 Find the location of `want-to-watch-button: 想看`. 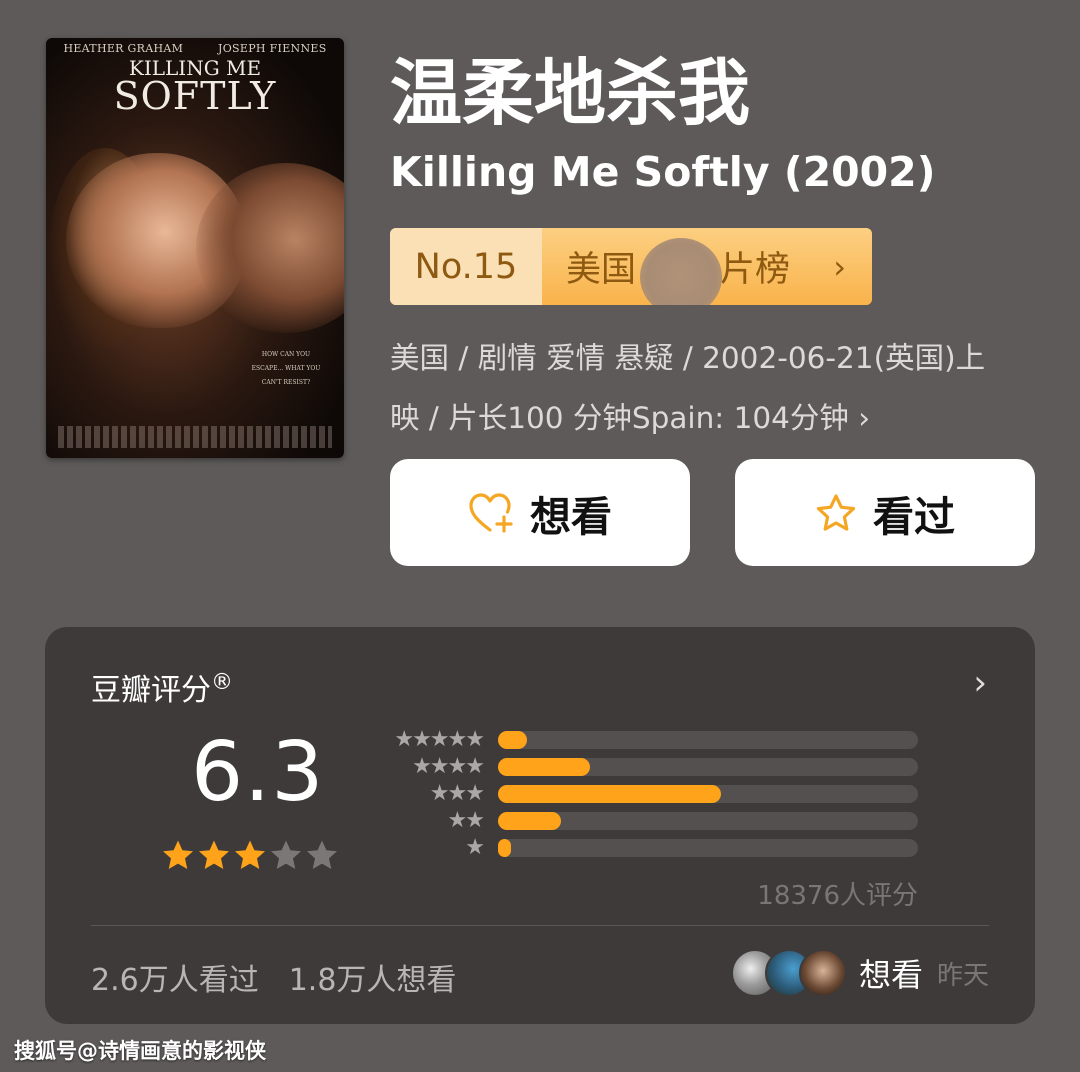

want-to-watch-button: 想看 is located at coordinates (540, 512).